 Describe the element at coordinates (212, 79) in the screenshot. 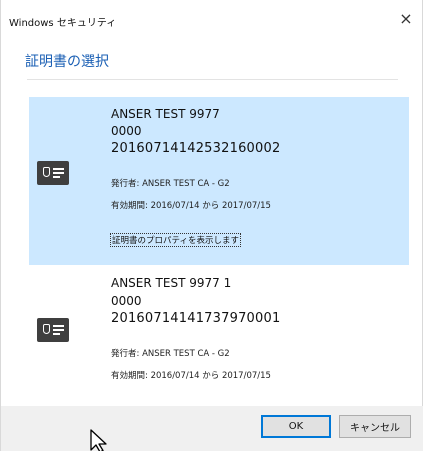

I see `divider` at that location.